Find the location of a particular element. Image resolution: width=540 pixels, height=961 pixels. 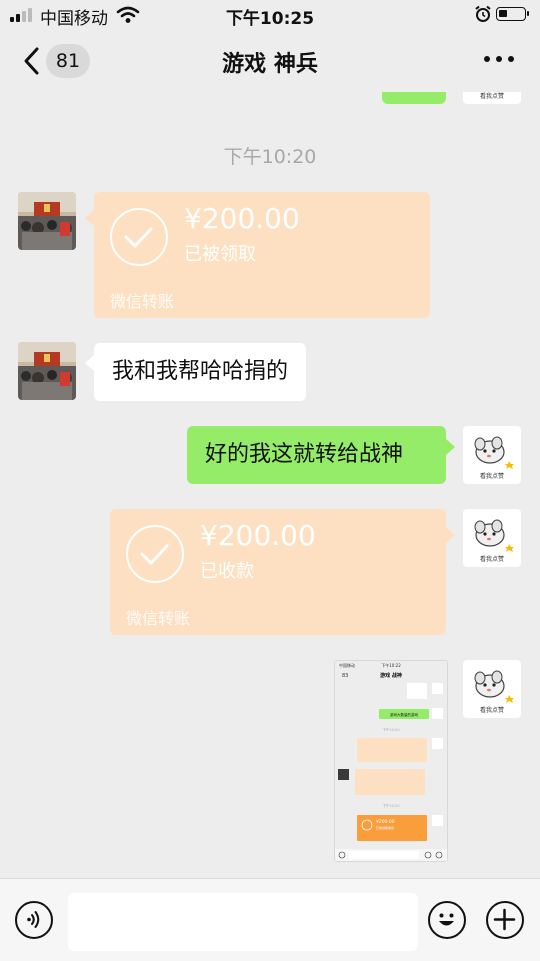

svg-text: 游戏大数量的游戏 is located at coordinates (404, 714).